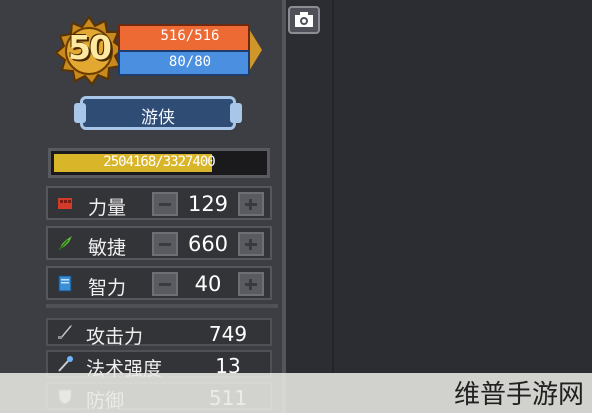 The width and height of the screenshot is (592, 413). I want to click on feather-icon, so click(65, 243).